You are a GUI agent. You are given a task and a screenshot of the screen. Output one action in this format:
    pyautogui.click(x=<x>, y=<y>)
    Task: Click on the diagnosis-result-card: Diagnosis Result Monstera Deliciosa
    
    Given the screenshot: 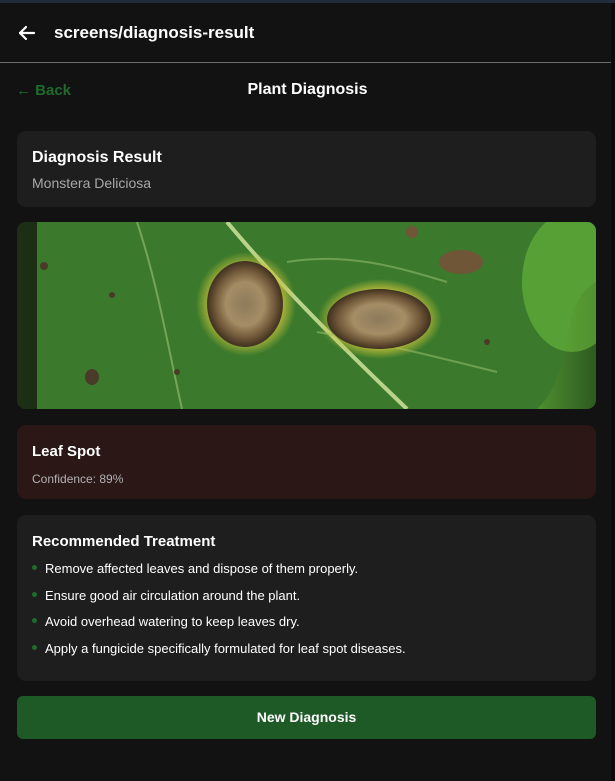 What is the action you would take?
    pyautogui.click(x=306, y=169)
    